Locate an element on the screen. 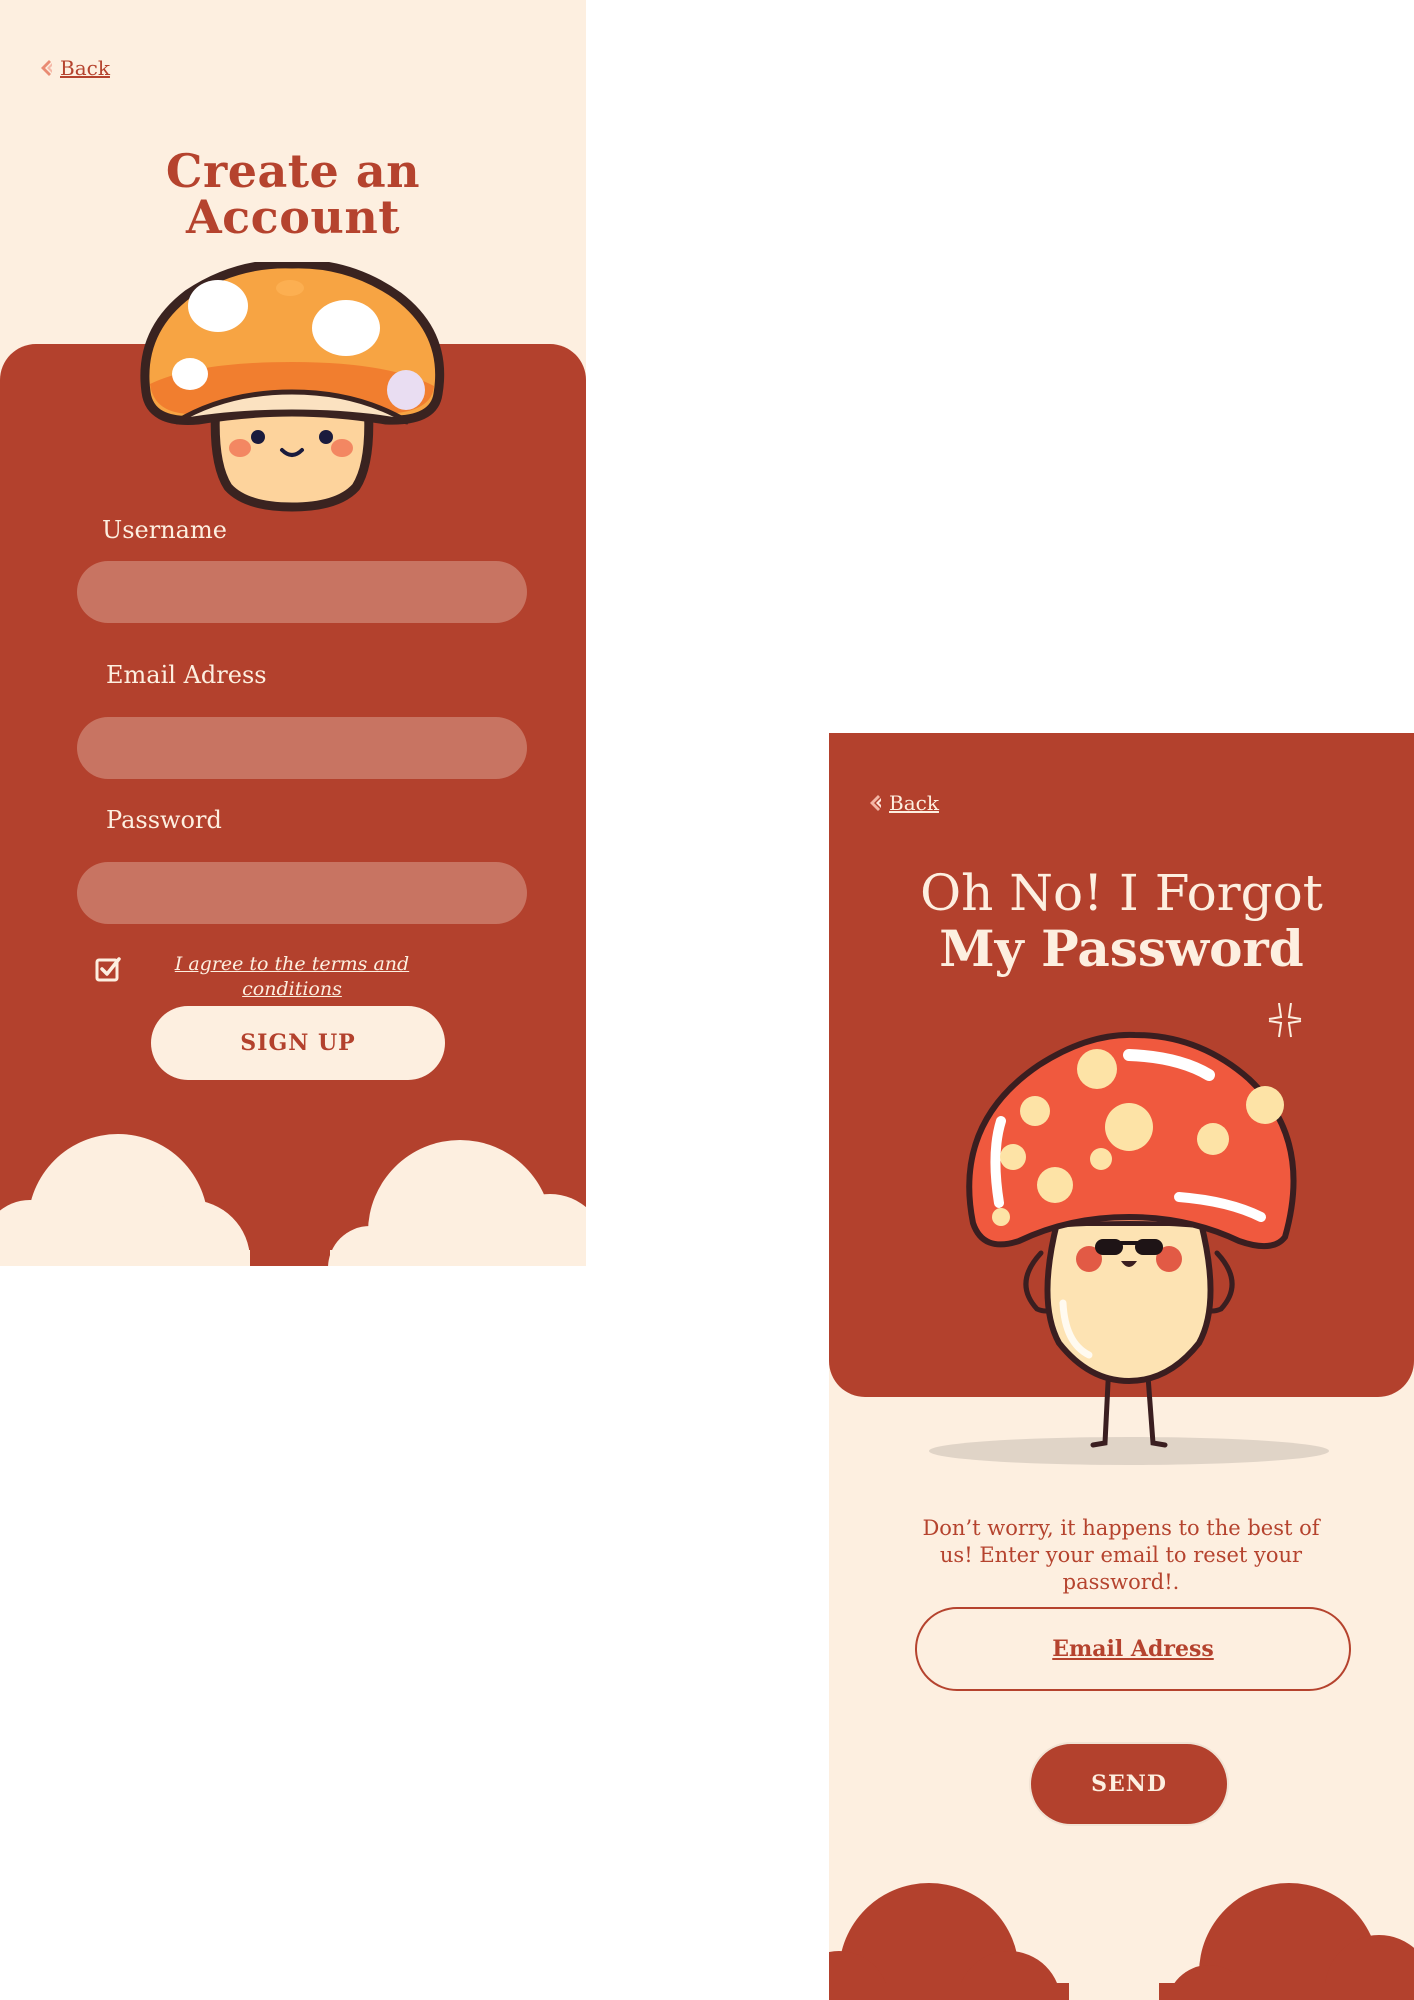  username-input is located at coordinates (302, 592).